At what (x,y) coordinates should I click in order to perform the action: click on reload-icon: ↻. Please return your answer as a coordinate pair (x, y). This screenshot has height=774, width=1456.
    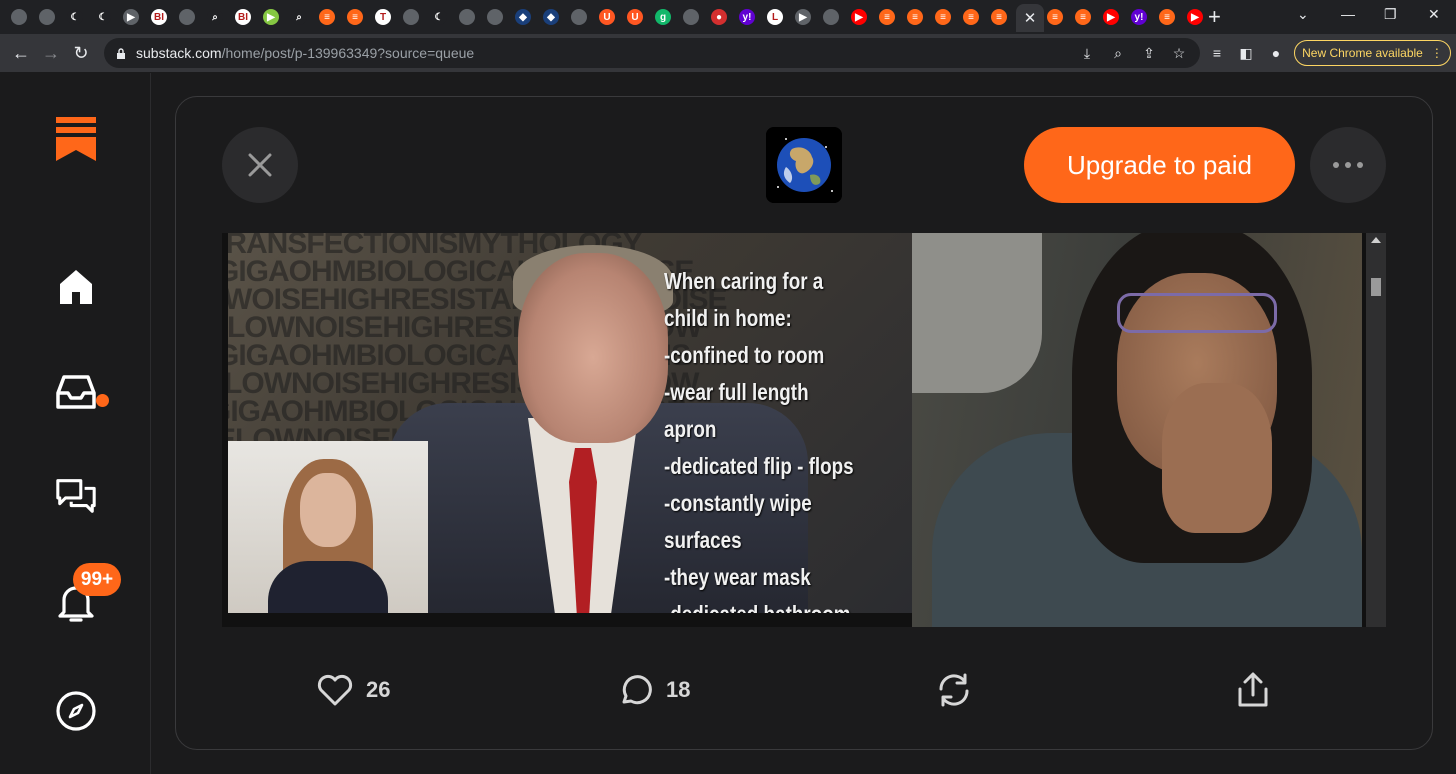
    Looking at the image, I should click on (81, 53).